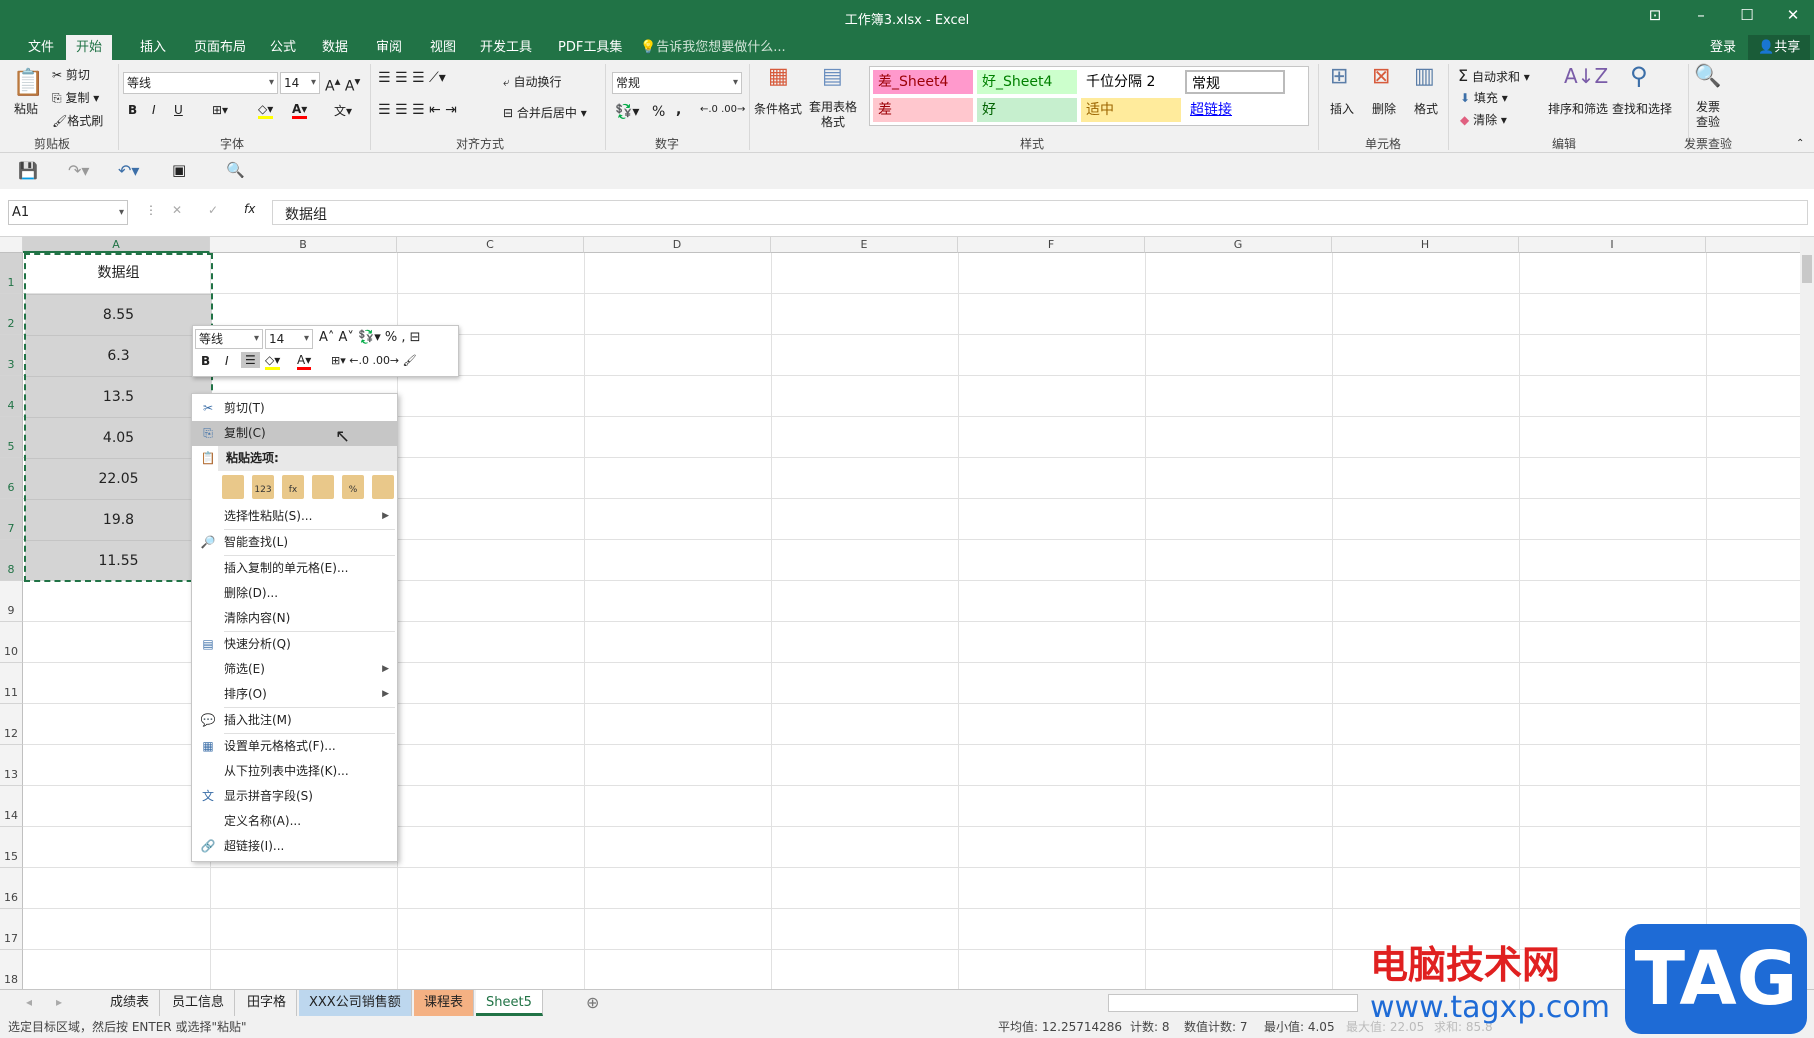 This screenshot has height=1038, width=1814. I want to click on cell-style: 常规, so click(1235, 82).